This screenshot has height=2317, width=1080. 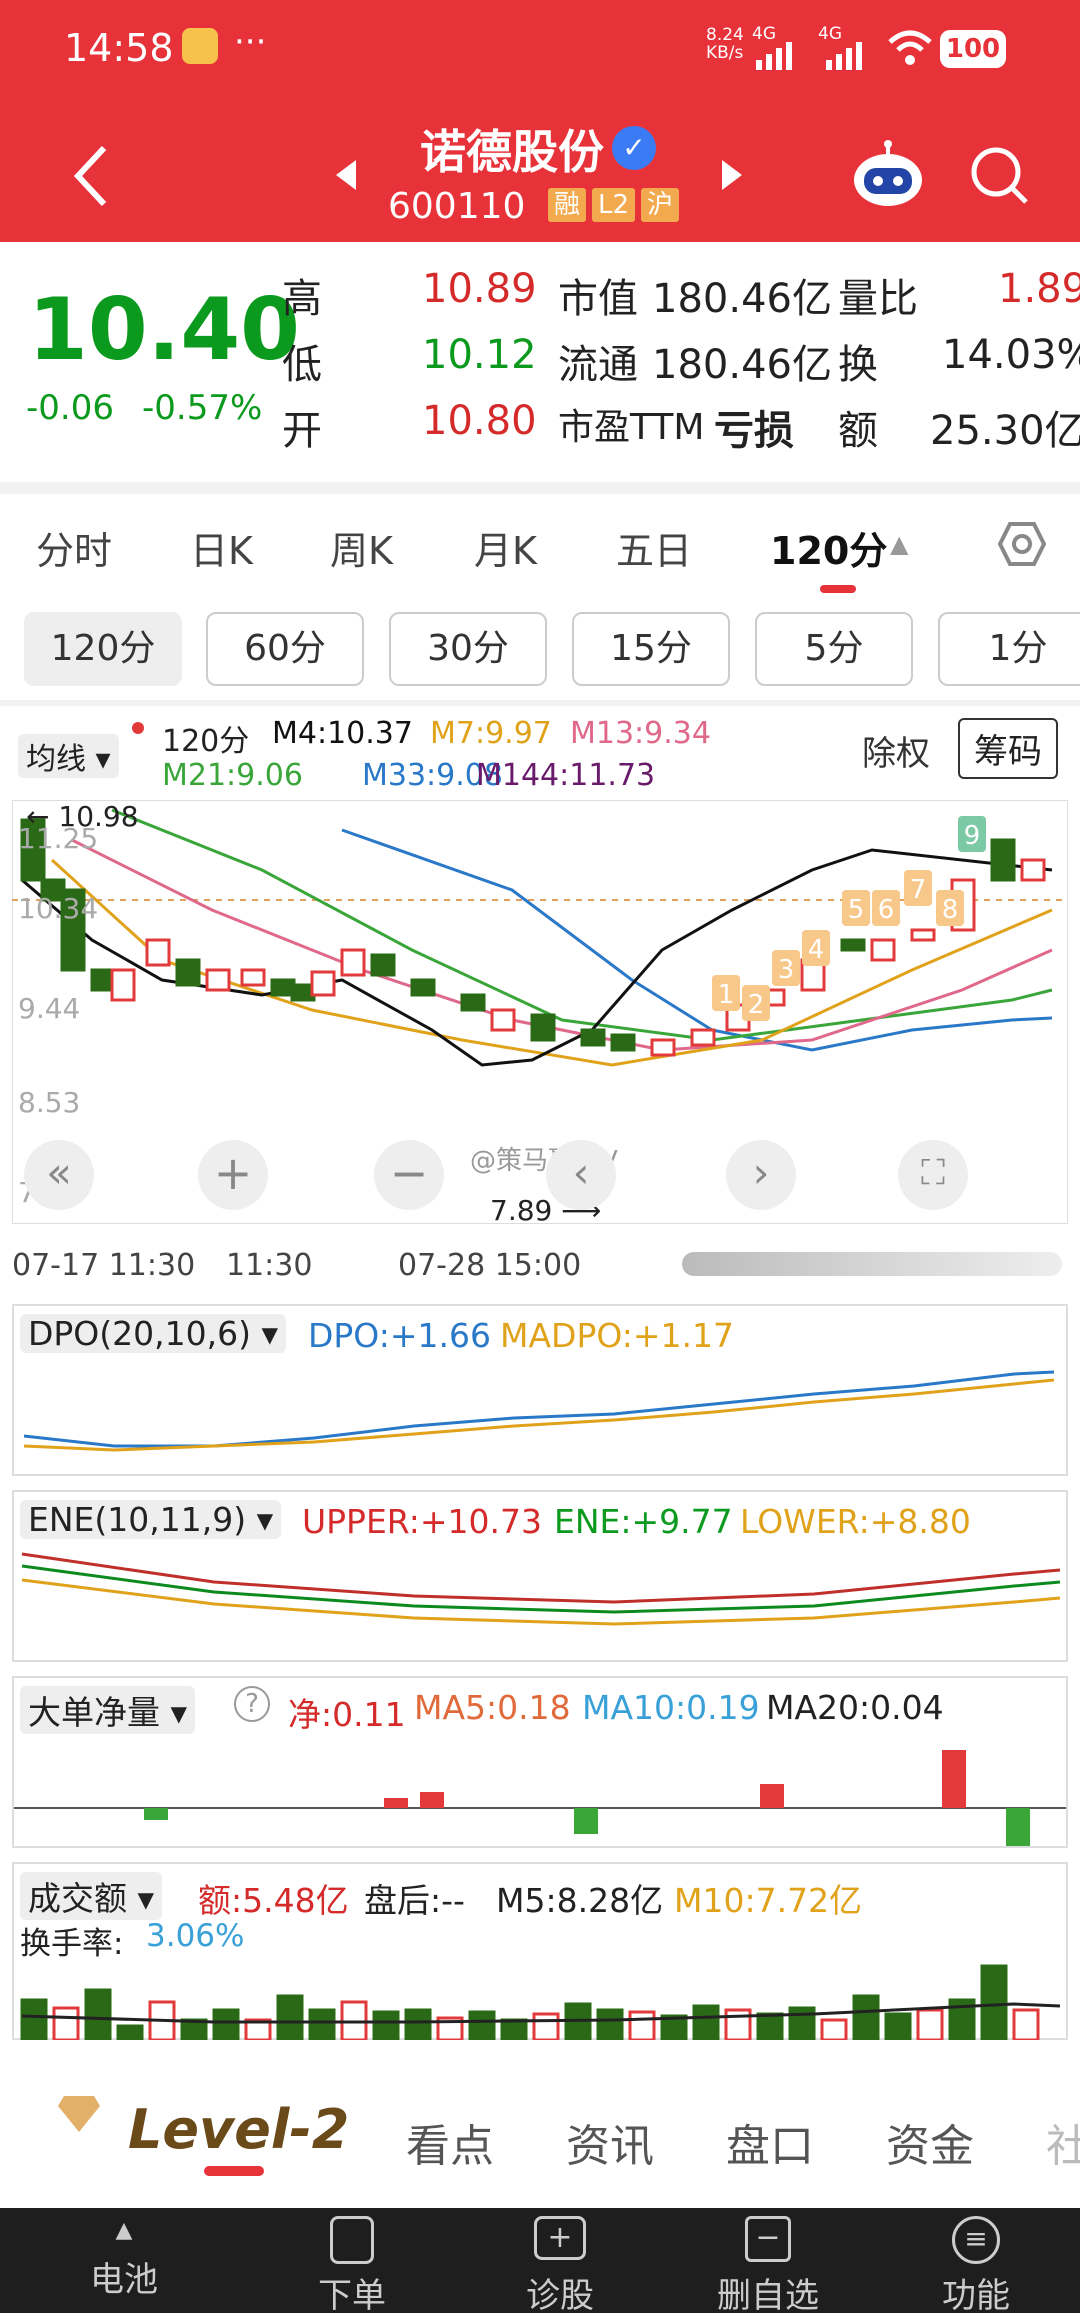 I want to click on back-icon, so click(x=90, y=176).